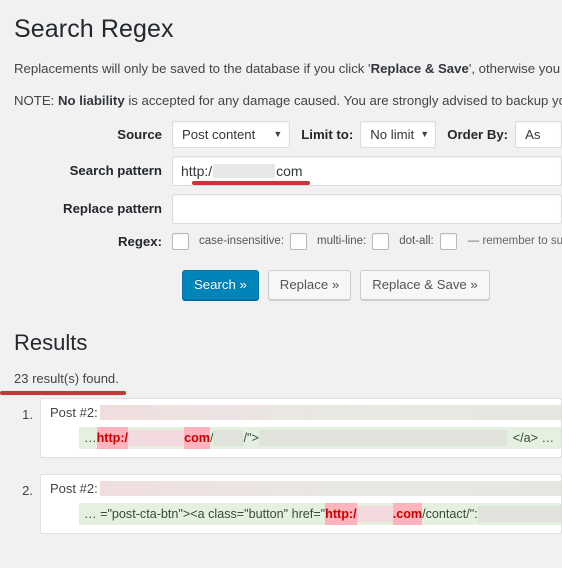 Image resolution: width=562 pixels, height=568 pixels. I want to click on dot-all-checkbox, so click(448, 241).